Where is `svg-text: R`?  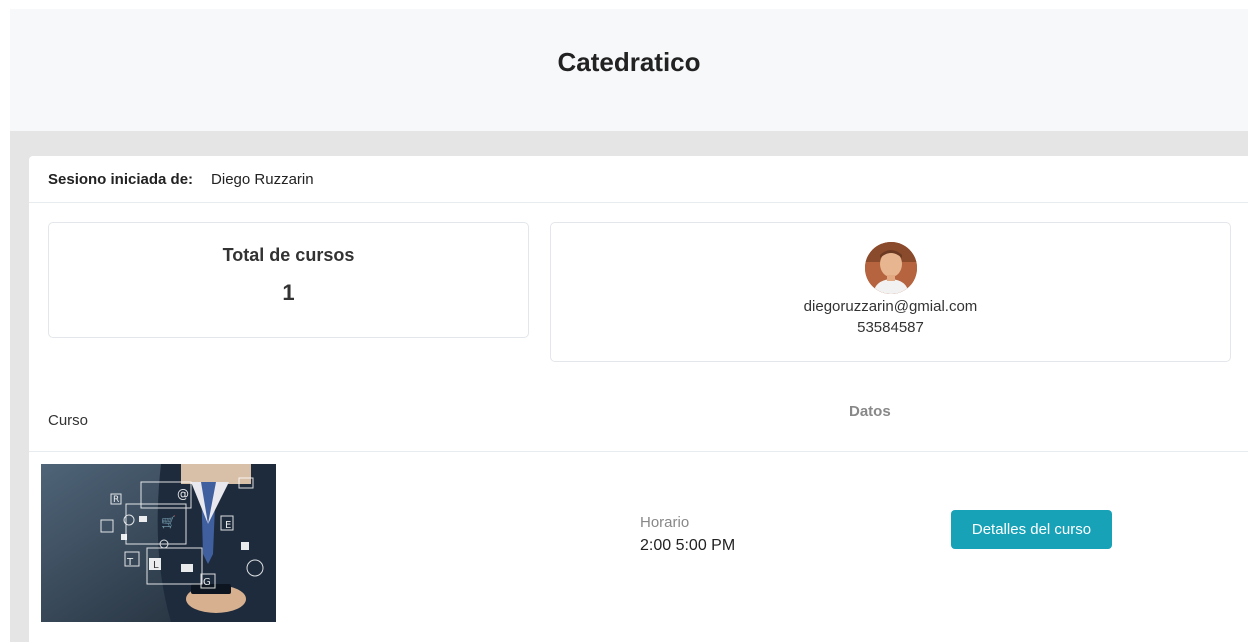 svg-text: R is located at coordinates (116, 500).